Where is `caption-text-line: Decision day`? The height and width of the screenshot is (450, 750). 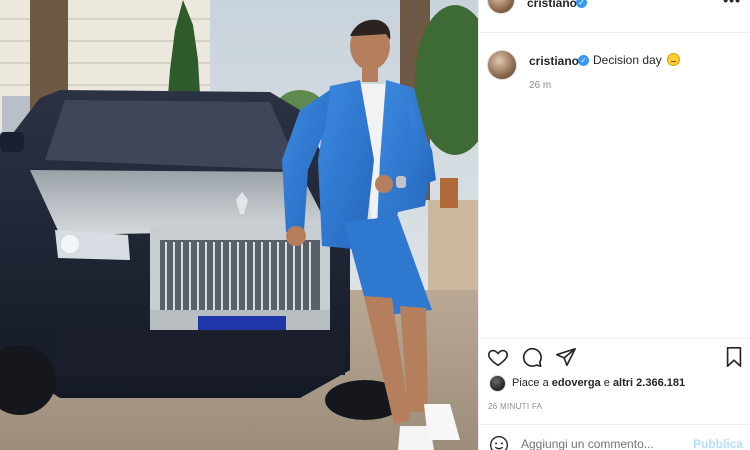 caption-text-line: Decision day is located at coordinates (637, 60).